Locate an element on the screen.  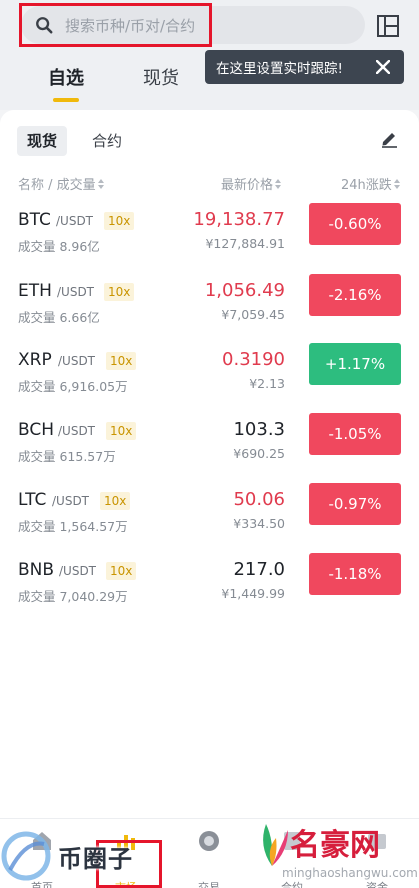
change-badge: -0.97% is located at coordinates (355, 504).